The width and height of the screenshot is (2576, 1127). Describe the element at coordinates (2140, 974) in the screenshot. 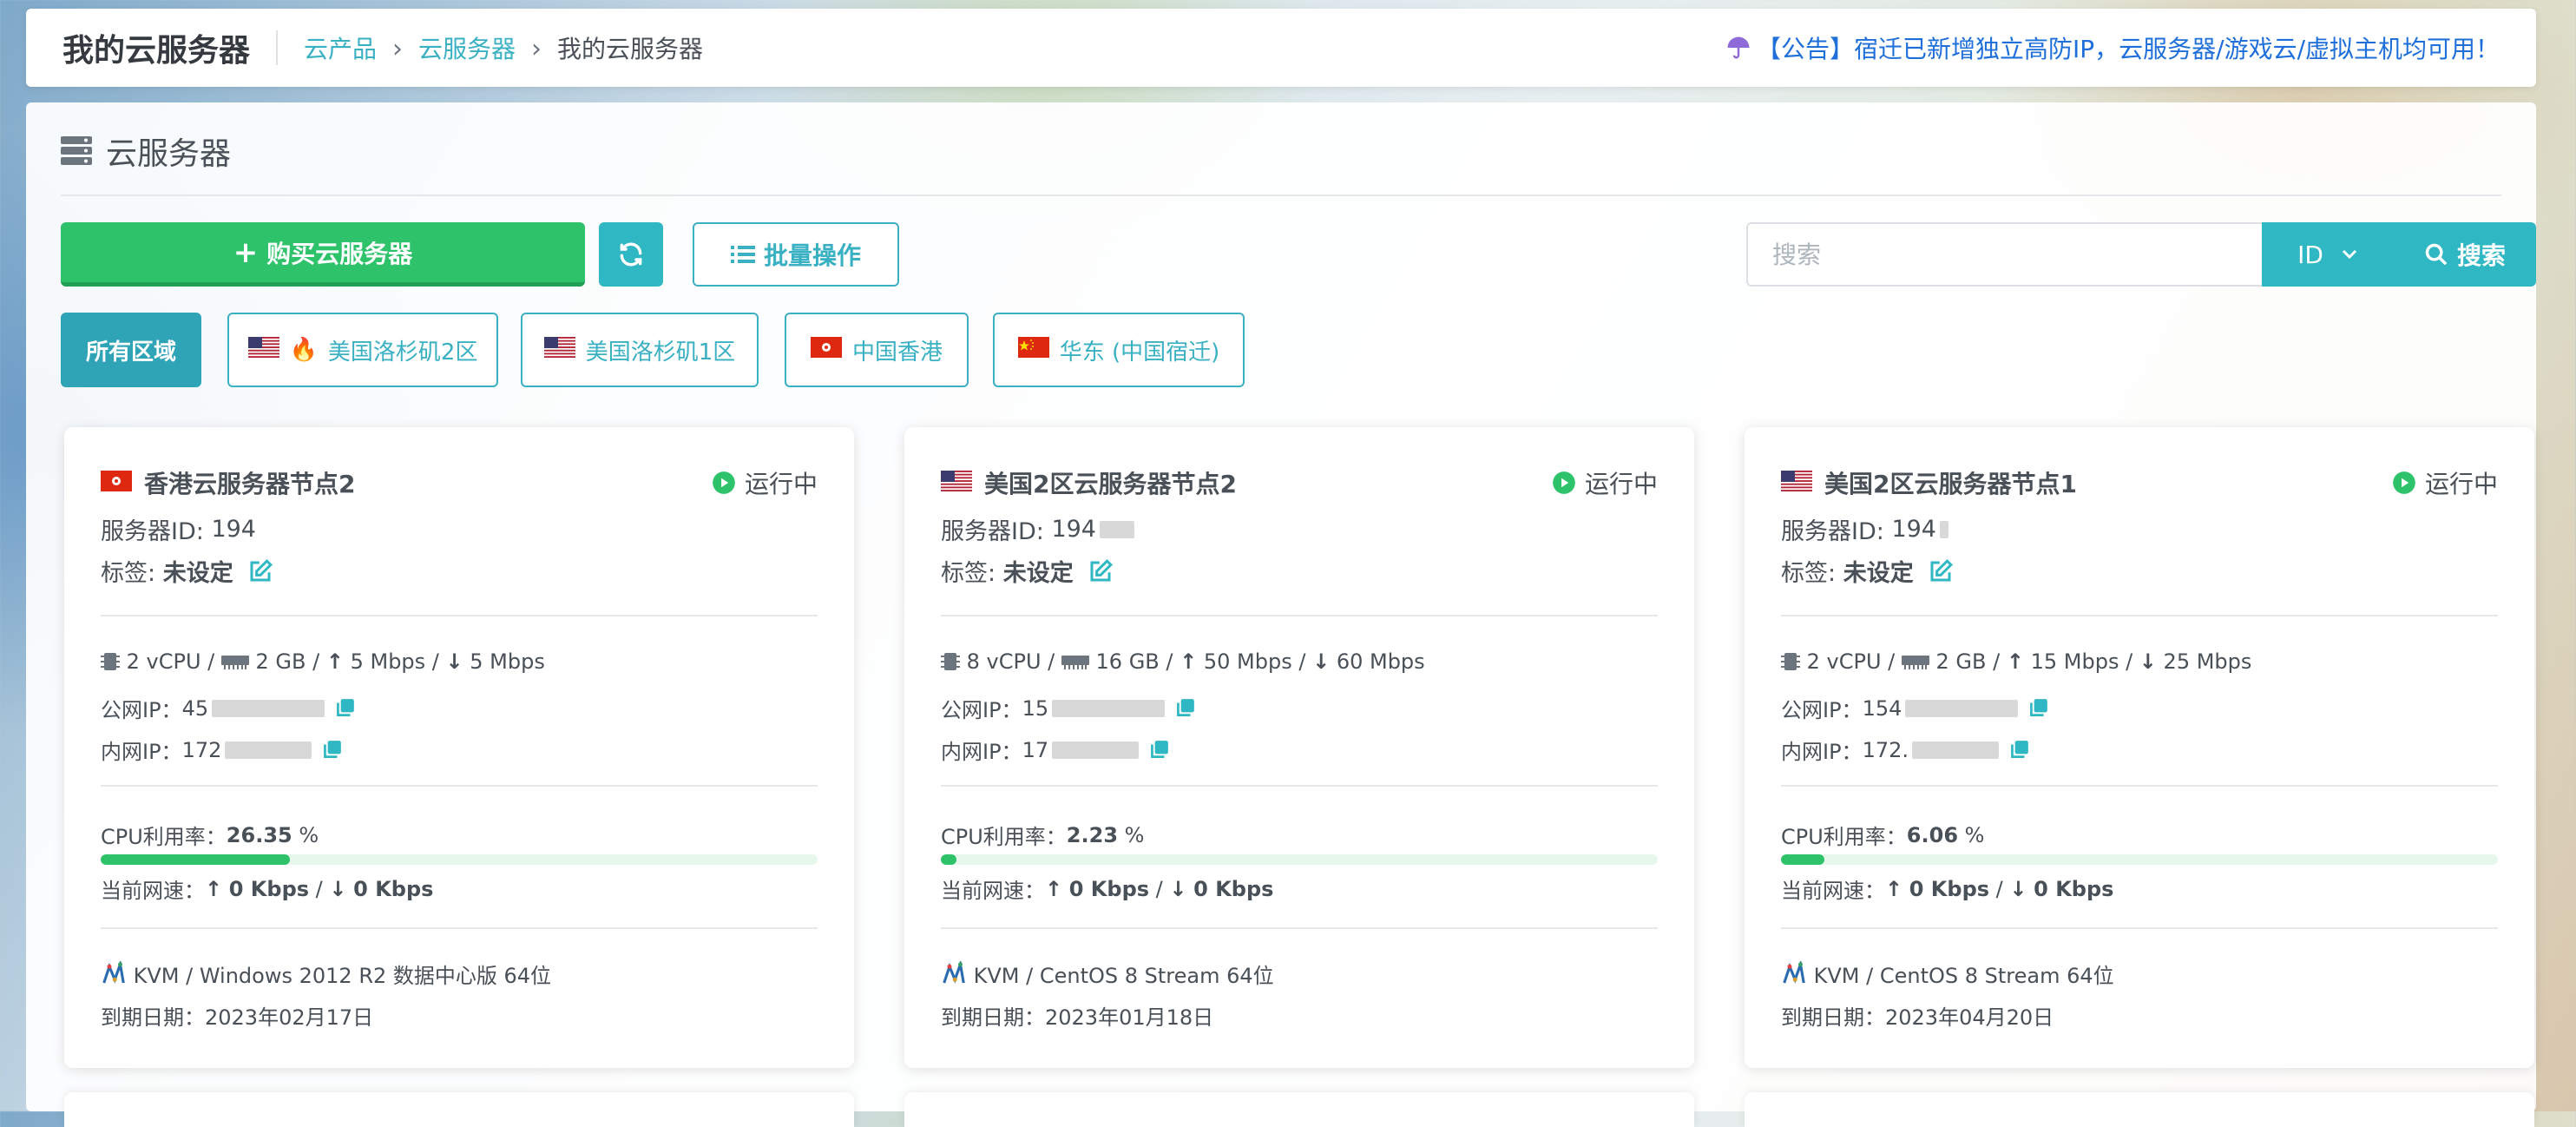

I see `os-row: KVM / CentOS 8 Stream 64位` at that location.